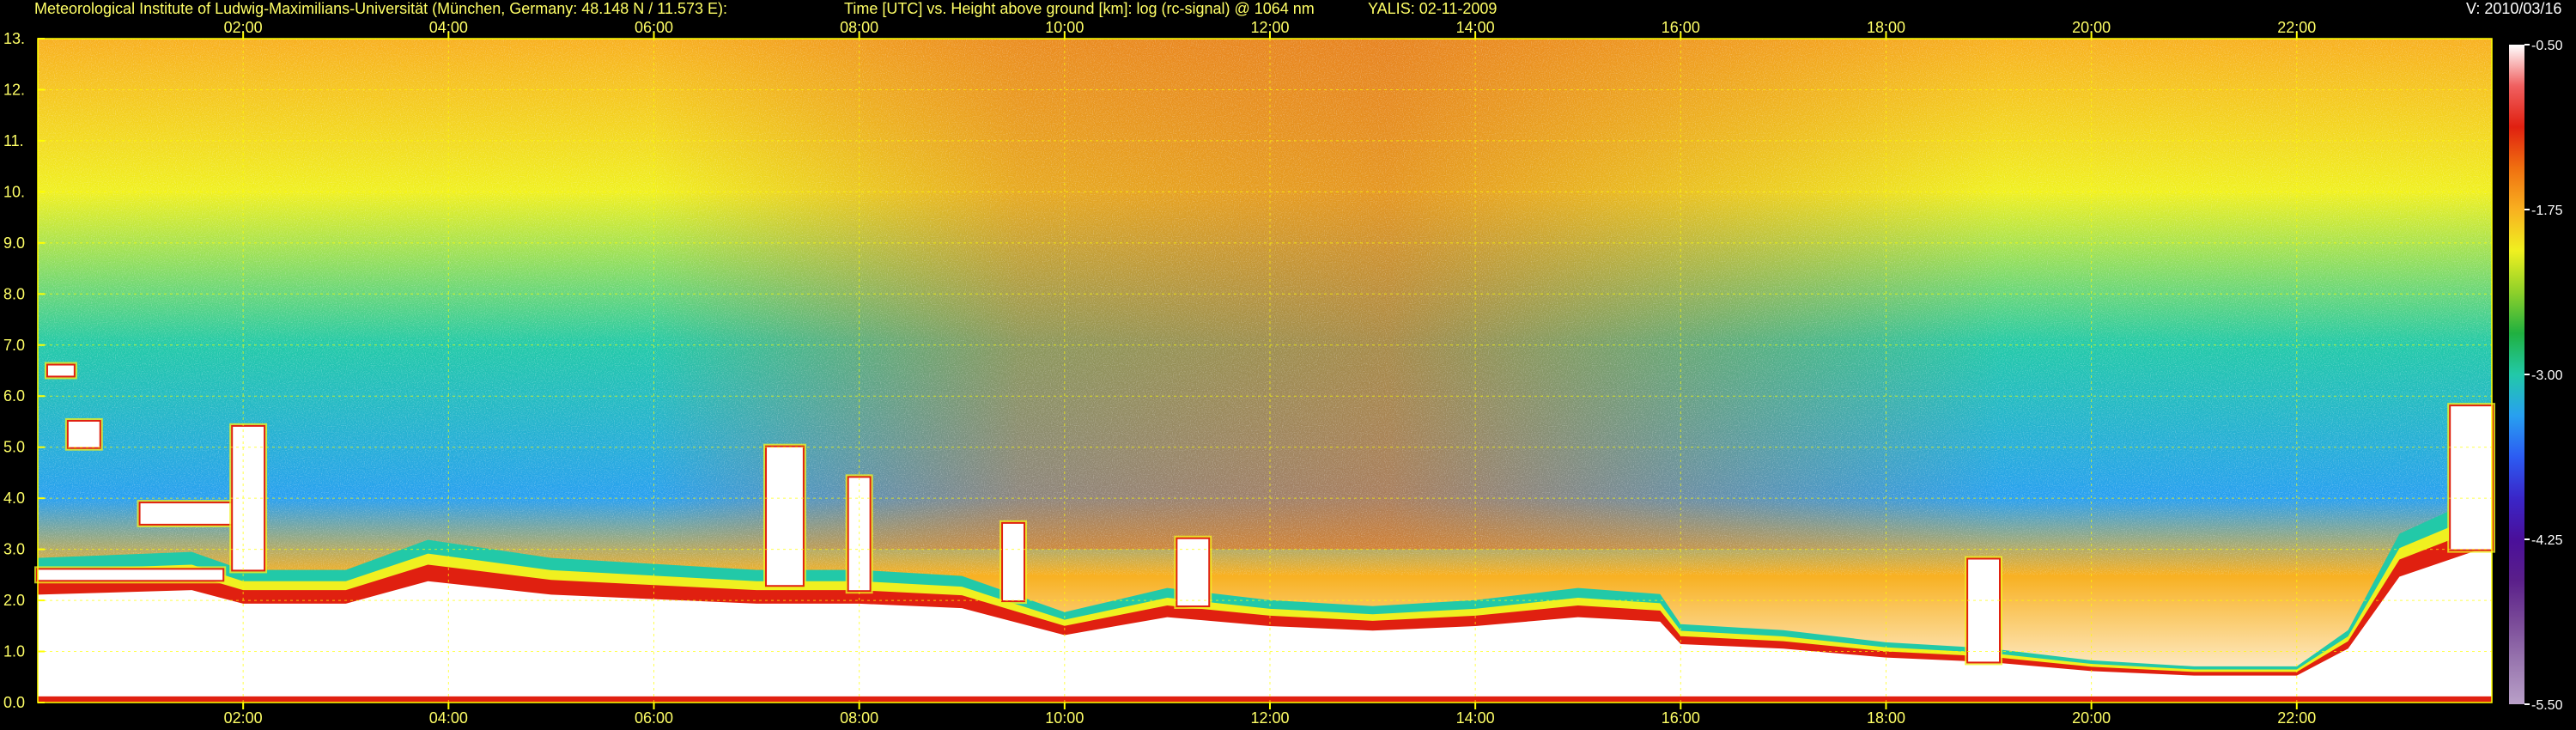 Image resolution: width=2576 pixels, height=730 pixels. I want to click on y-tick-label: 4.0, so click(14, 498).